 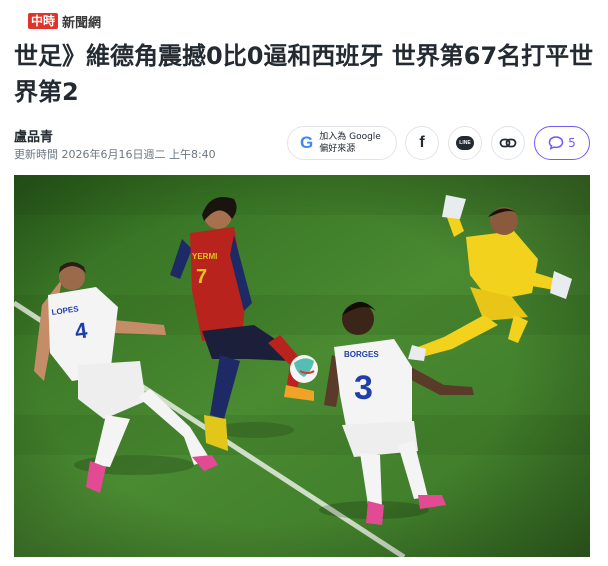 I want to click on svg-text: YERMI, so click(x=204, y=256).